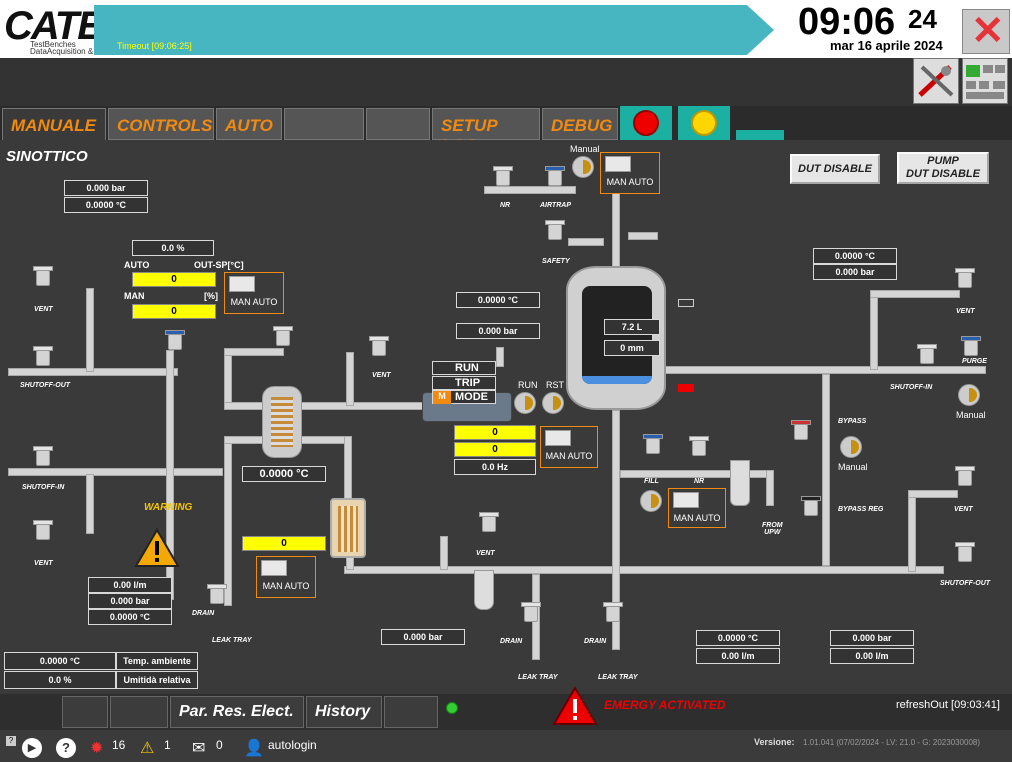 Image resolution: width=1012 pixels, height=762 pixels. Describe the element at coordinates (66, 748) in the screenshot. I see `help-icon: ?` at that location.